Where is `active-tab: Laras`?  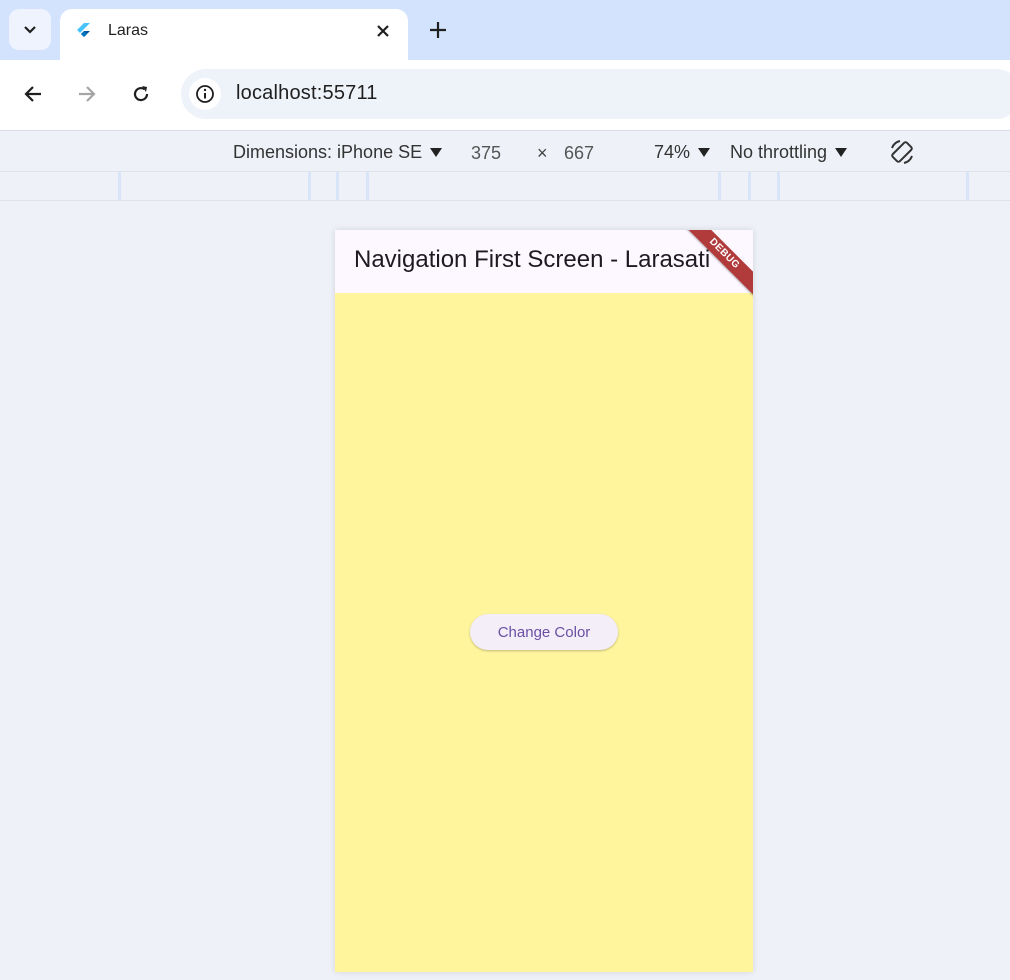 active-tab: Laras is located at coordinates (234, 34).